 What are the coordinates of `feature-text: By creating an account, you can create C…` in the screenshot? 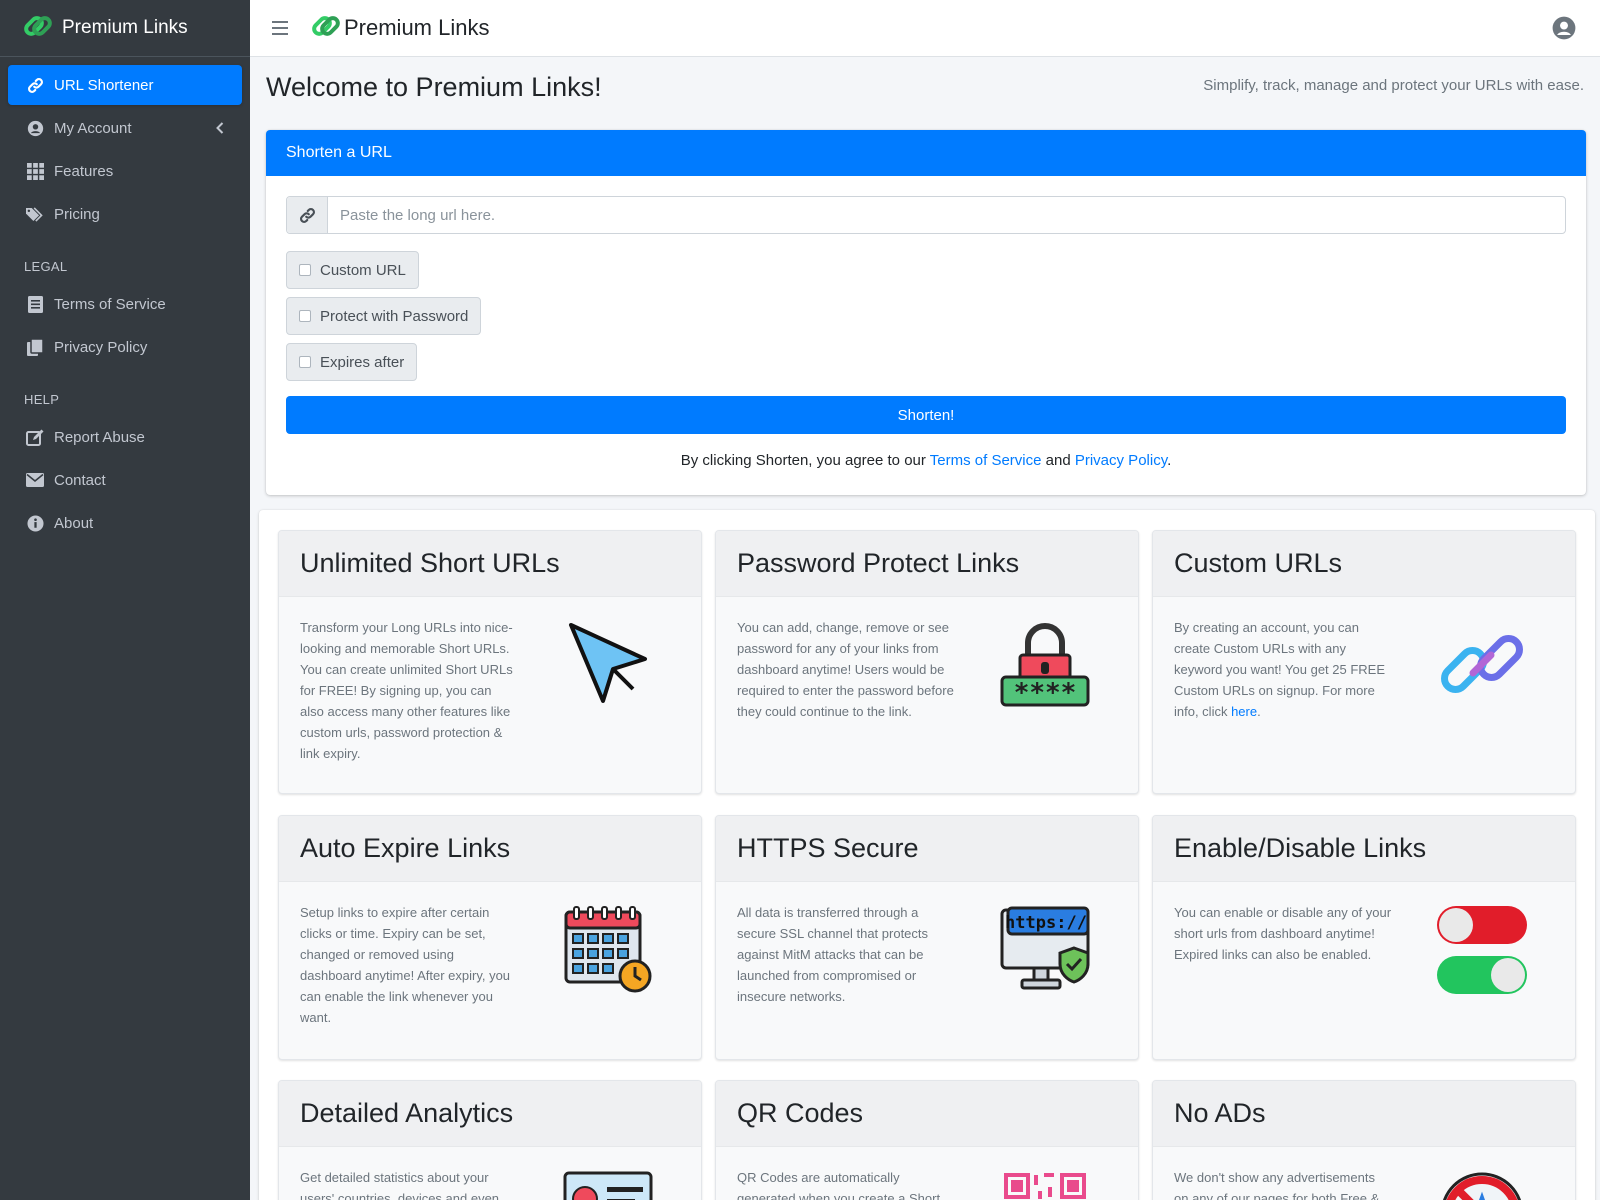 It's located at (1283, 669).